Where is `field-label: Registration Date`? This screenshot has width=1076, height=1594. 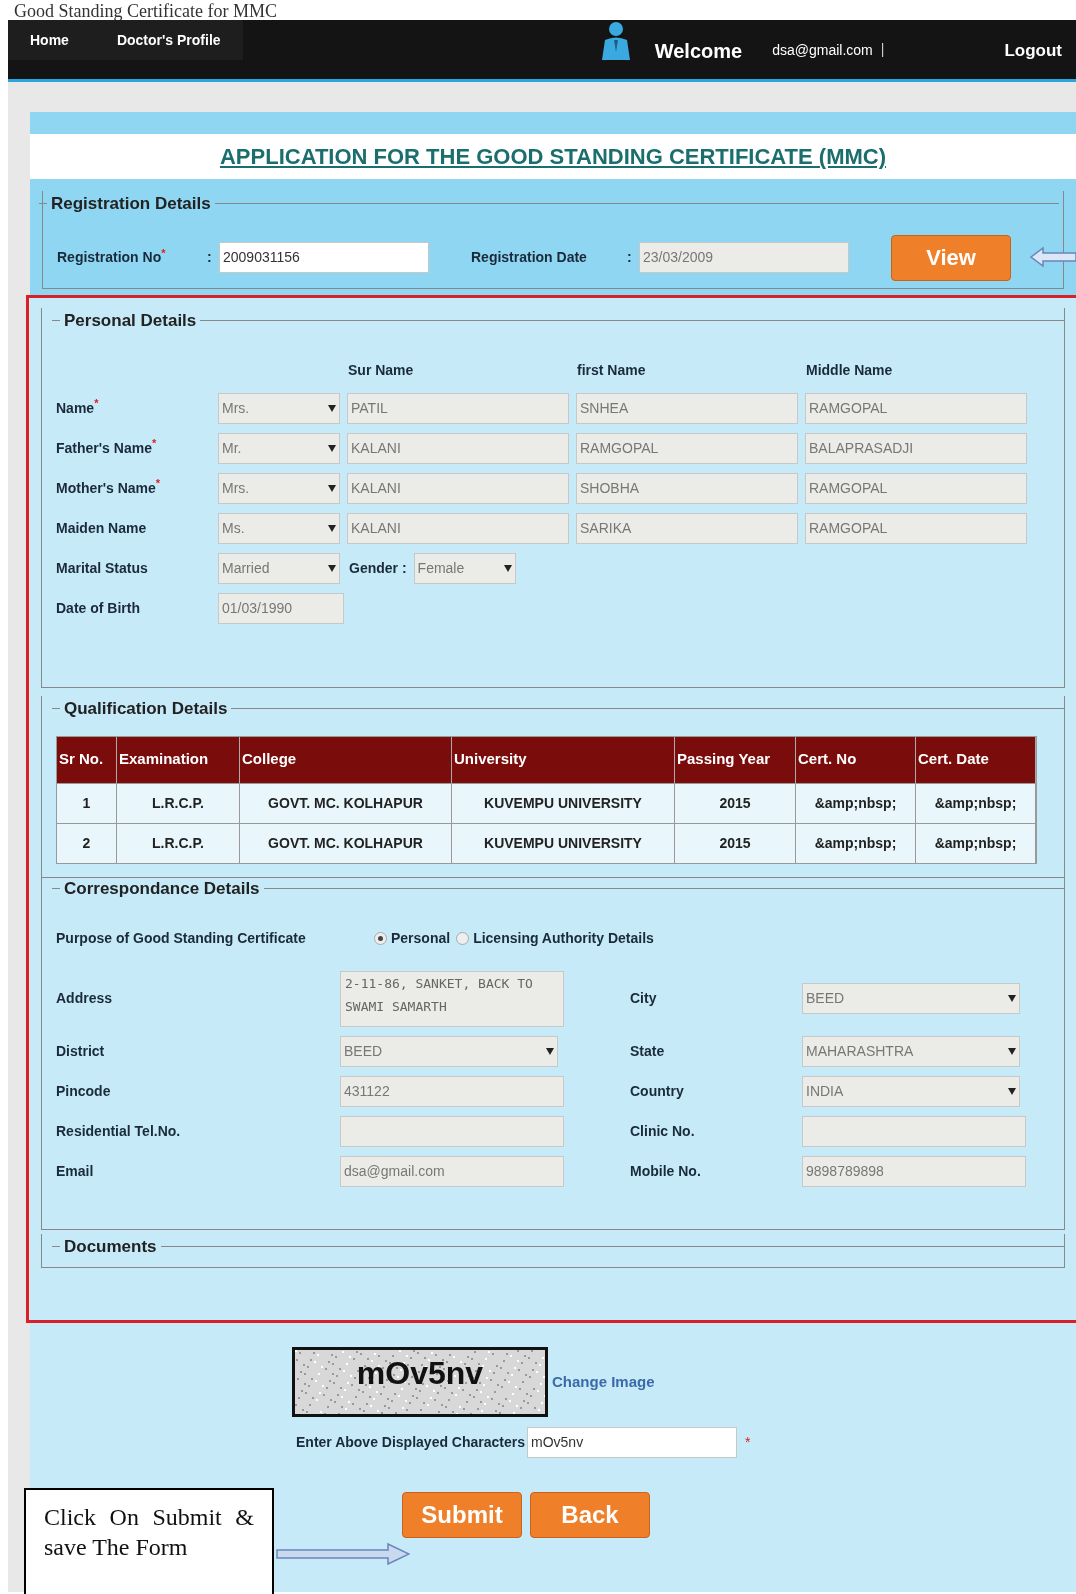
field-label: Registration Date is located at coordinates (529, 257).